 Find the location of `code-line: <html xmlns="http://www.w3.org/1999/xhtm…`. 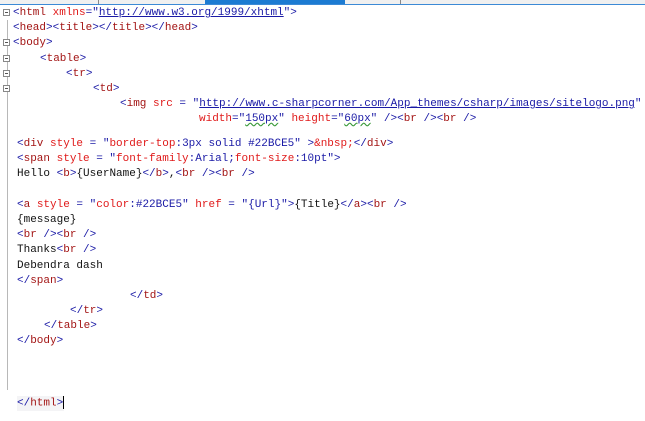

code-line: <html xmlns="http://www.w3.org/1999/xhtm… is located at coordinates (155, 13).